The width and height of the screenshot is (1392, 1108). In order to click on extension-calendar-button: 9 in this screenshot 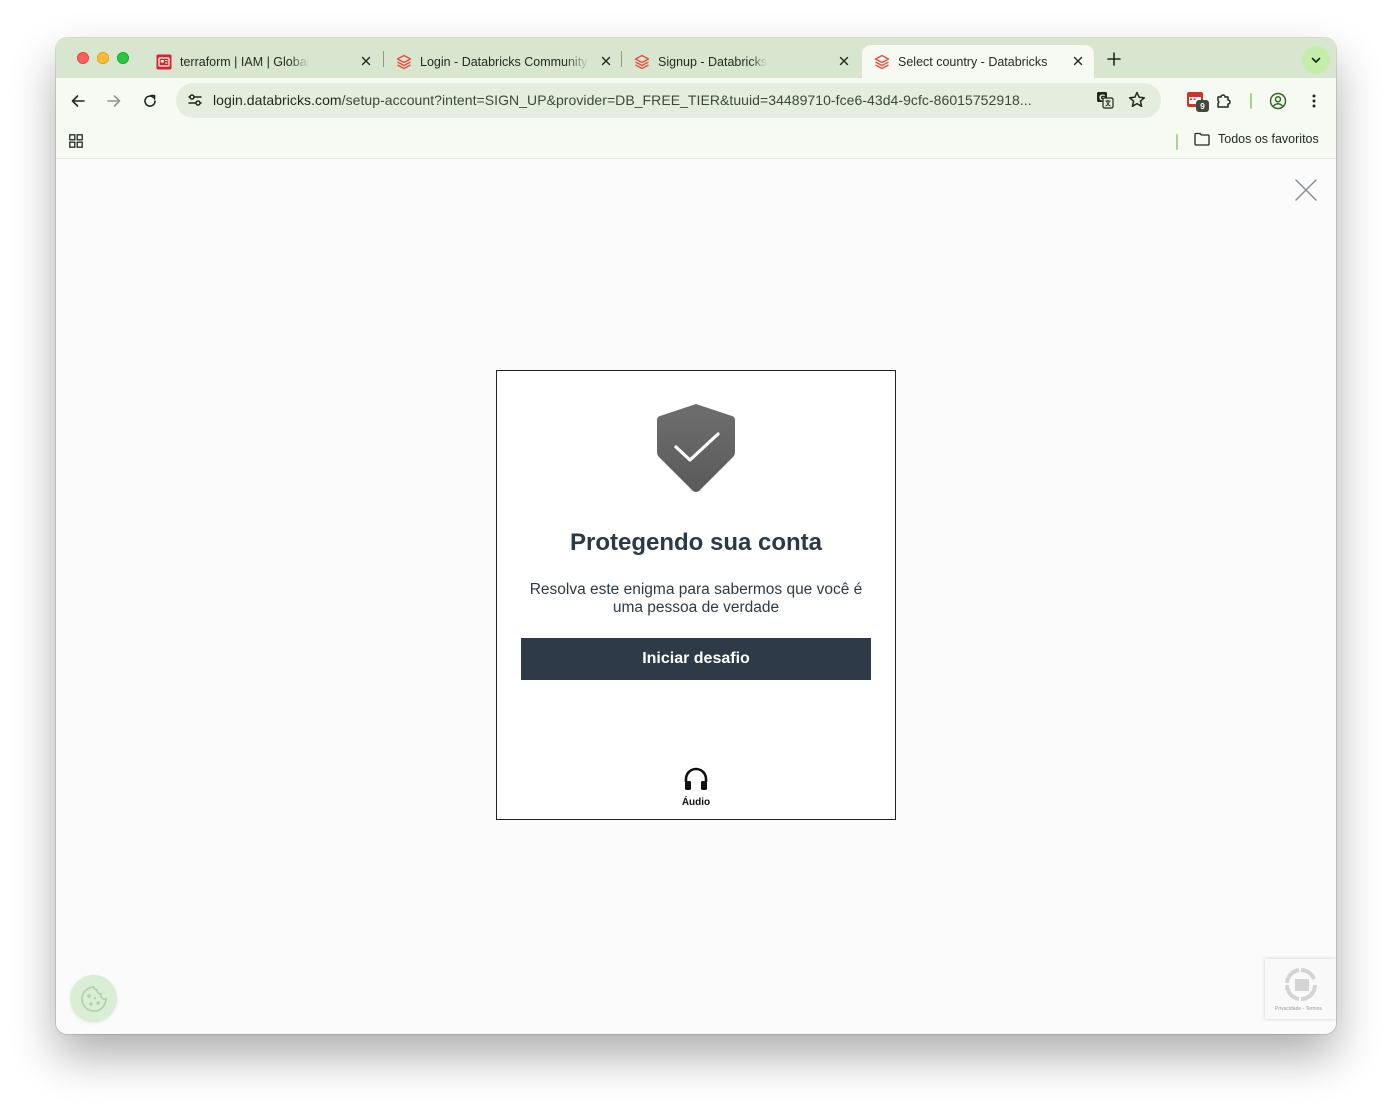, I will do `click(1197, 101)`.